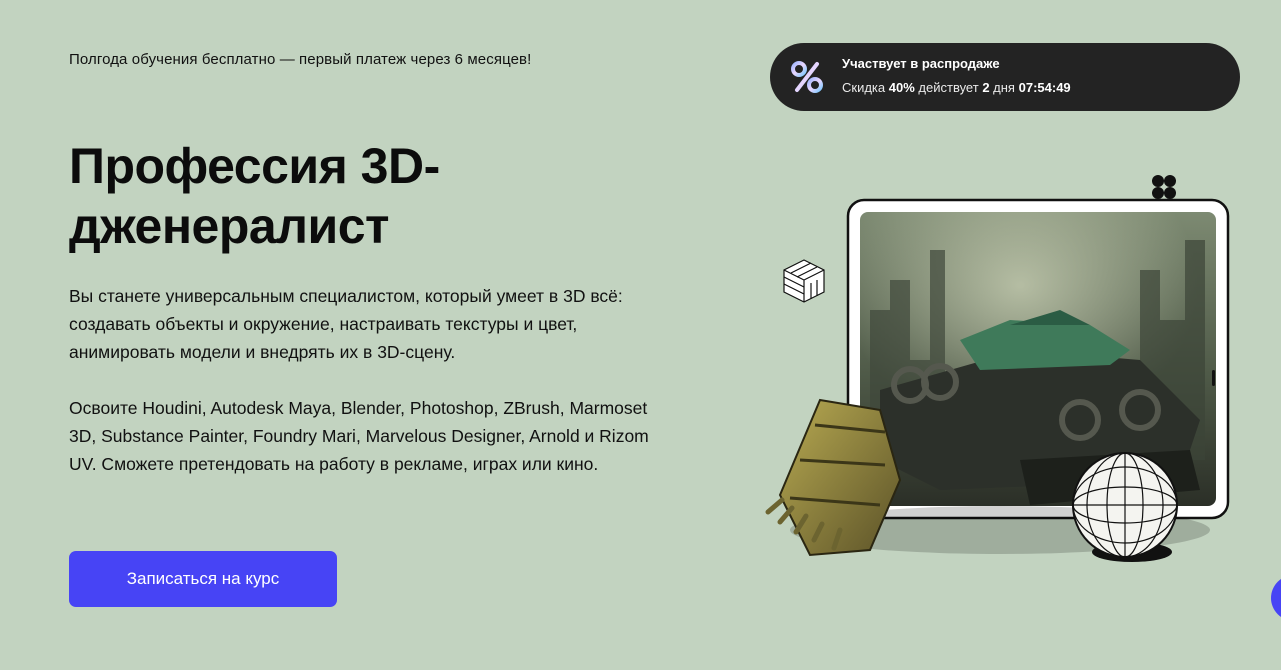 Image resolution: width=1281 pixels, height=670 pixels. I want to click on chat-button, so click(1276, 598).